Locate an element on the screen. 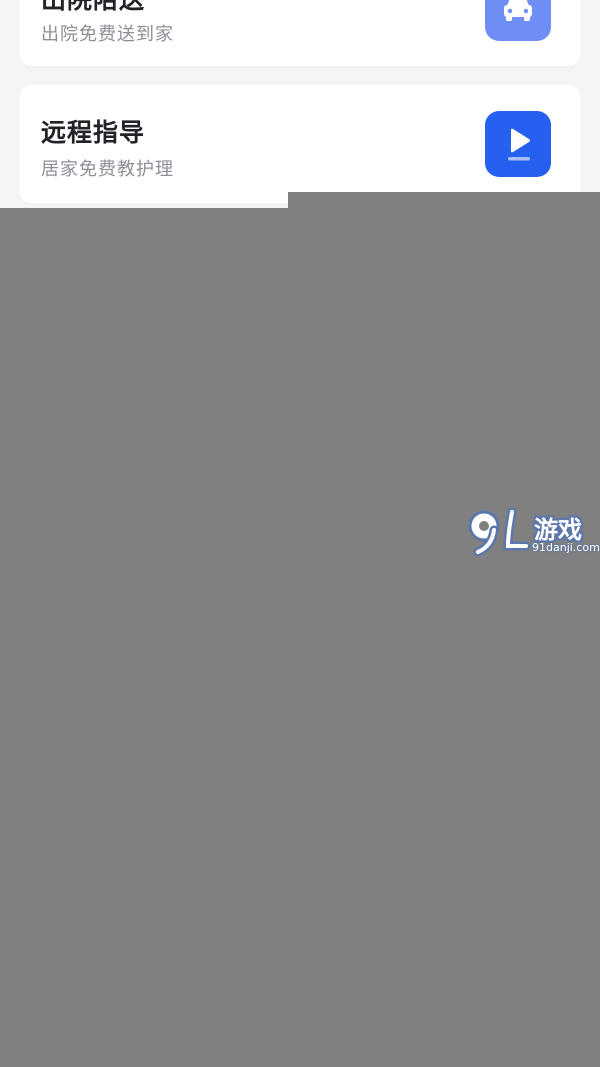 The height and width of the screenshot is (1067, 600). service-card-remote-guidance: 远程指导 居家免费教护理 is located at coordinates (300, 144).